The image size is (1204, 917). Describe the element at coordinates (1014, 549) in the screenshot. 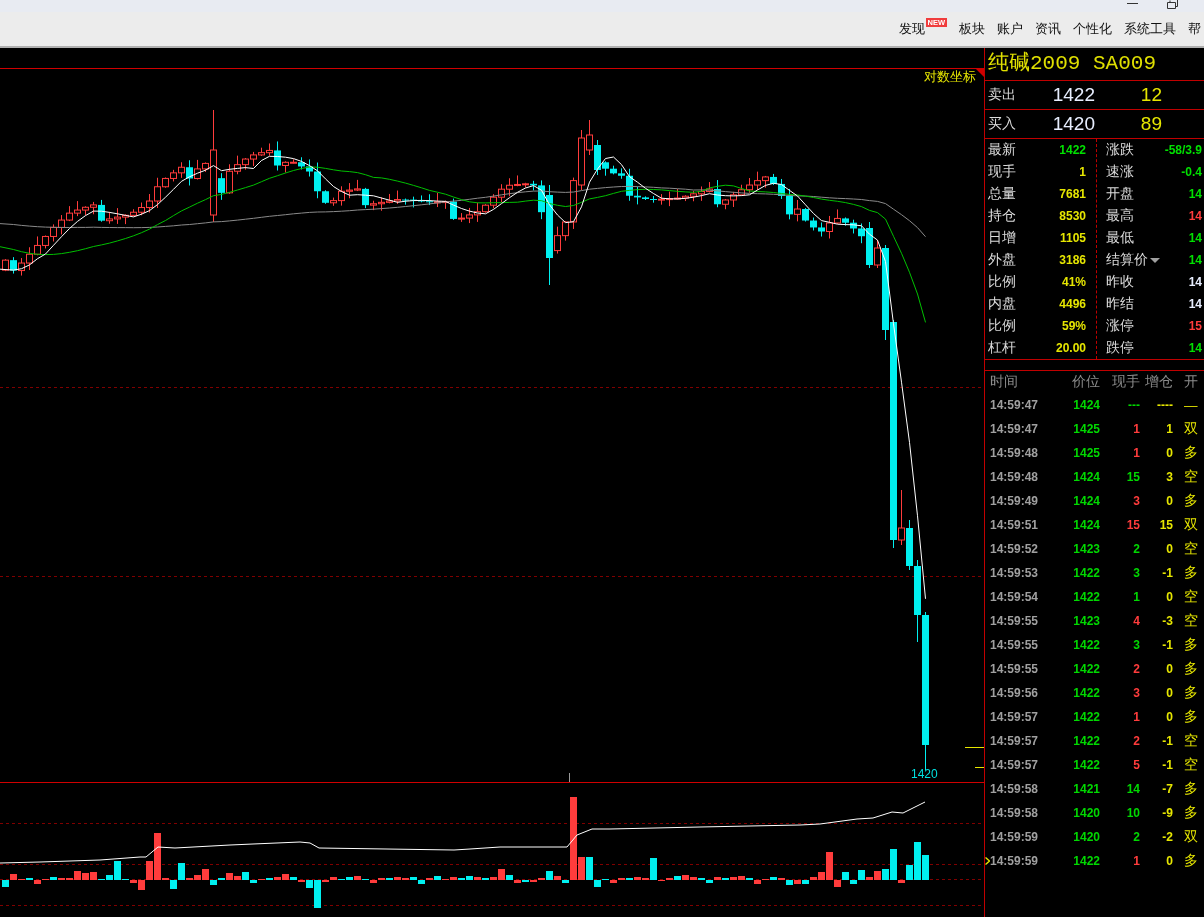

I see `tick-time: 14:59:52` at that location.